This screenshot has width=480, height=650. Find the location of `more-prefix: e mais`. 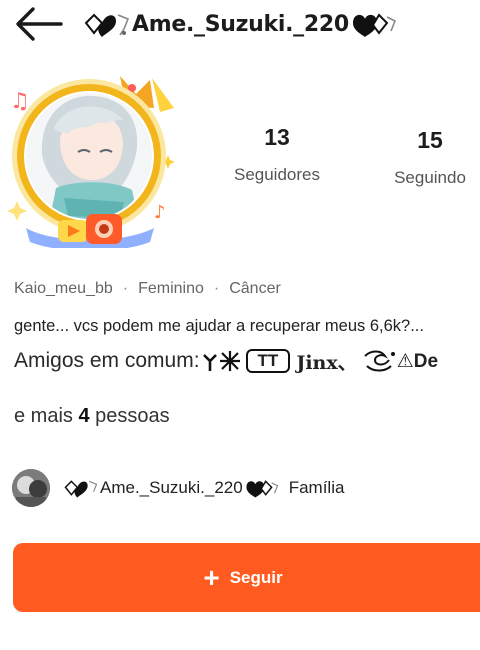

more-prefix: e mais is located at coordinates (43, 416).